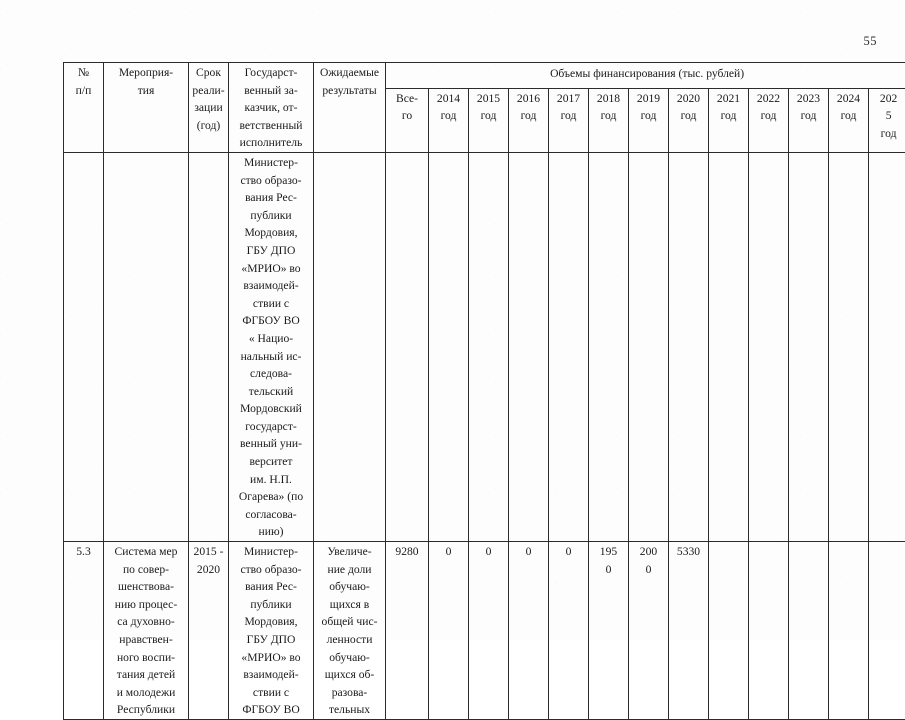 The image size is (905, 720). I want to click on text-line: верситет, so click(271, 462).